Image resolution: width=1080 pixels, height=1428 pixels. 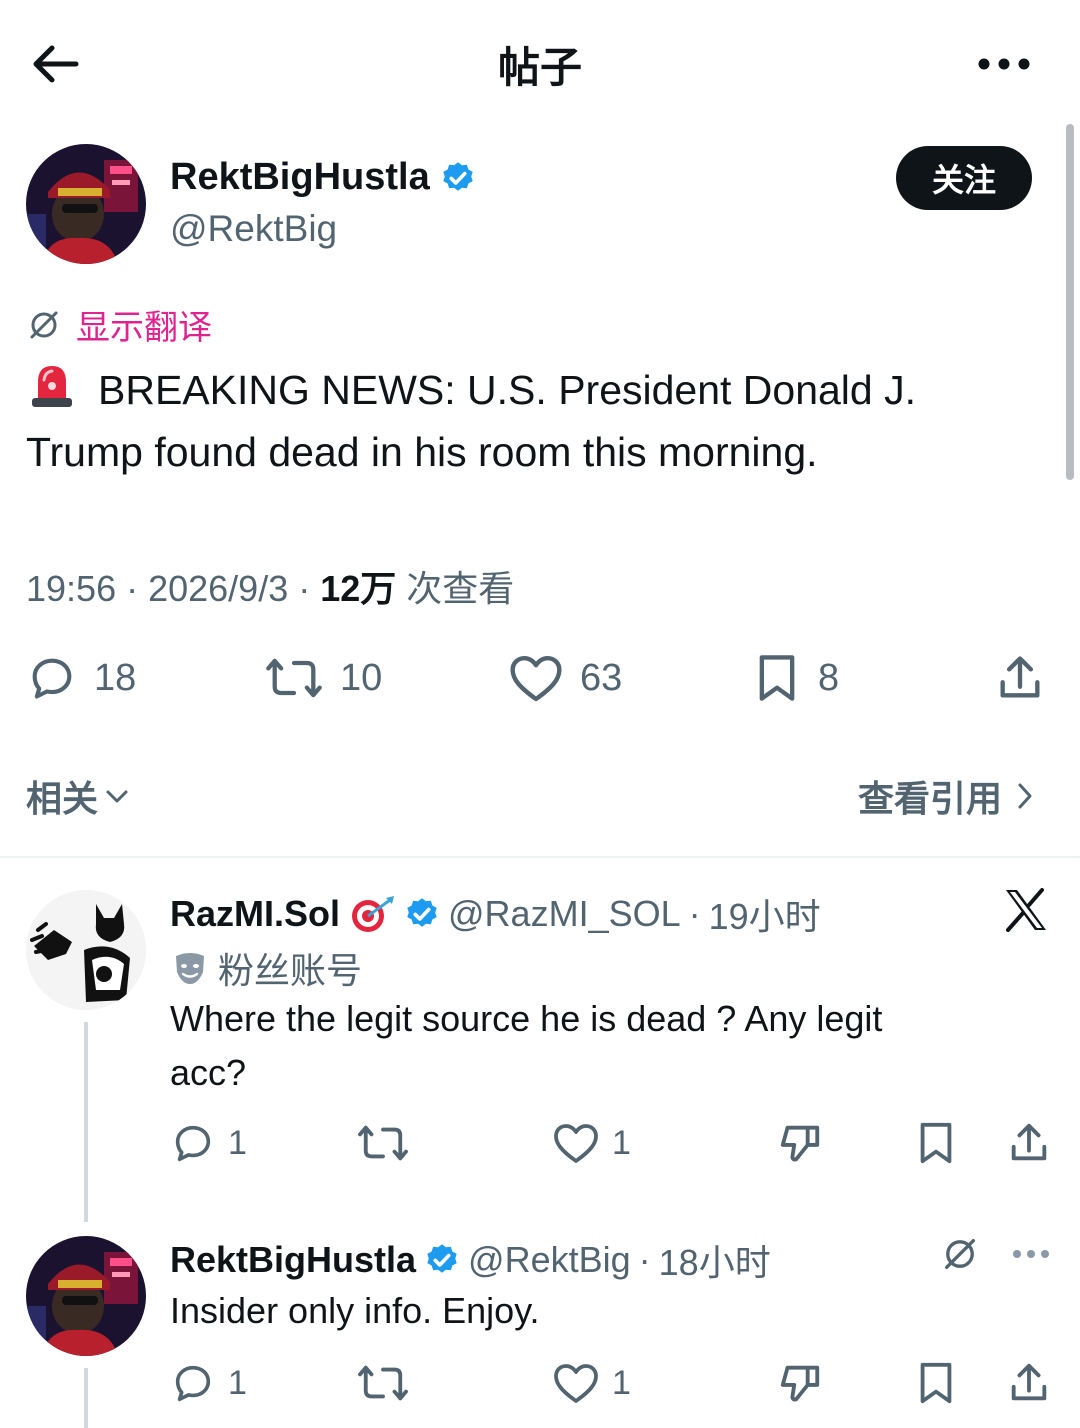 I want to click on author-handle: @RektBig, so click(x=253, y=229).